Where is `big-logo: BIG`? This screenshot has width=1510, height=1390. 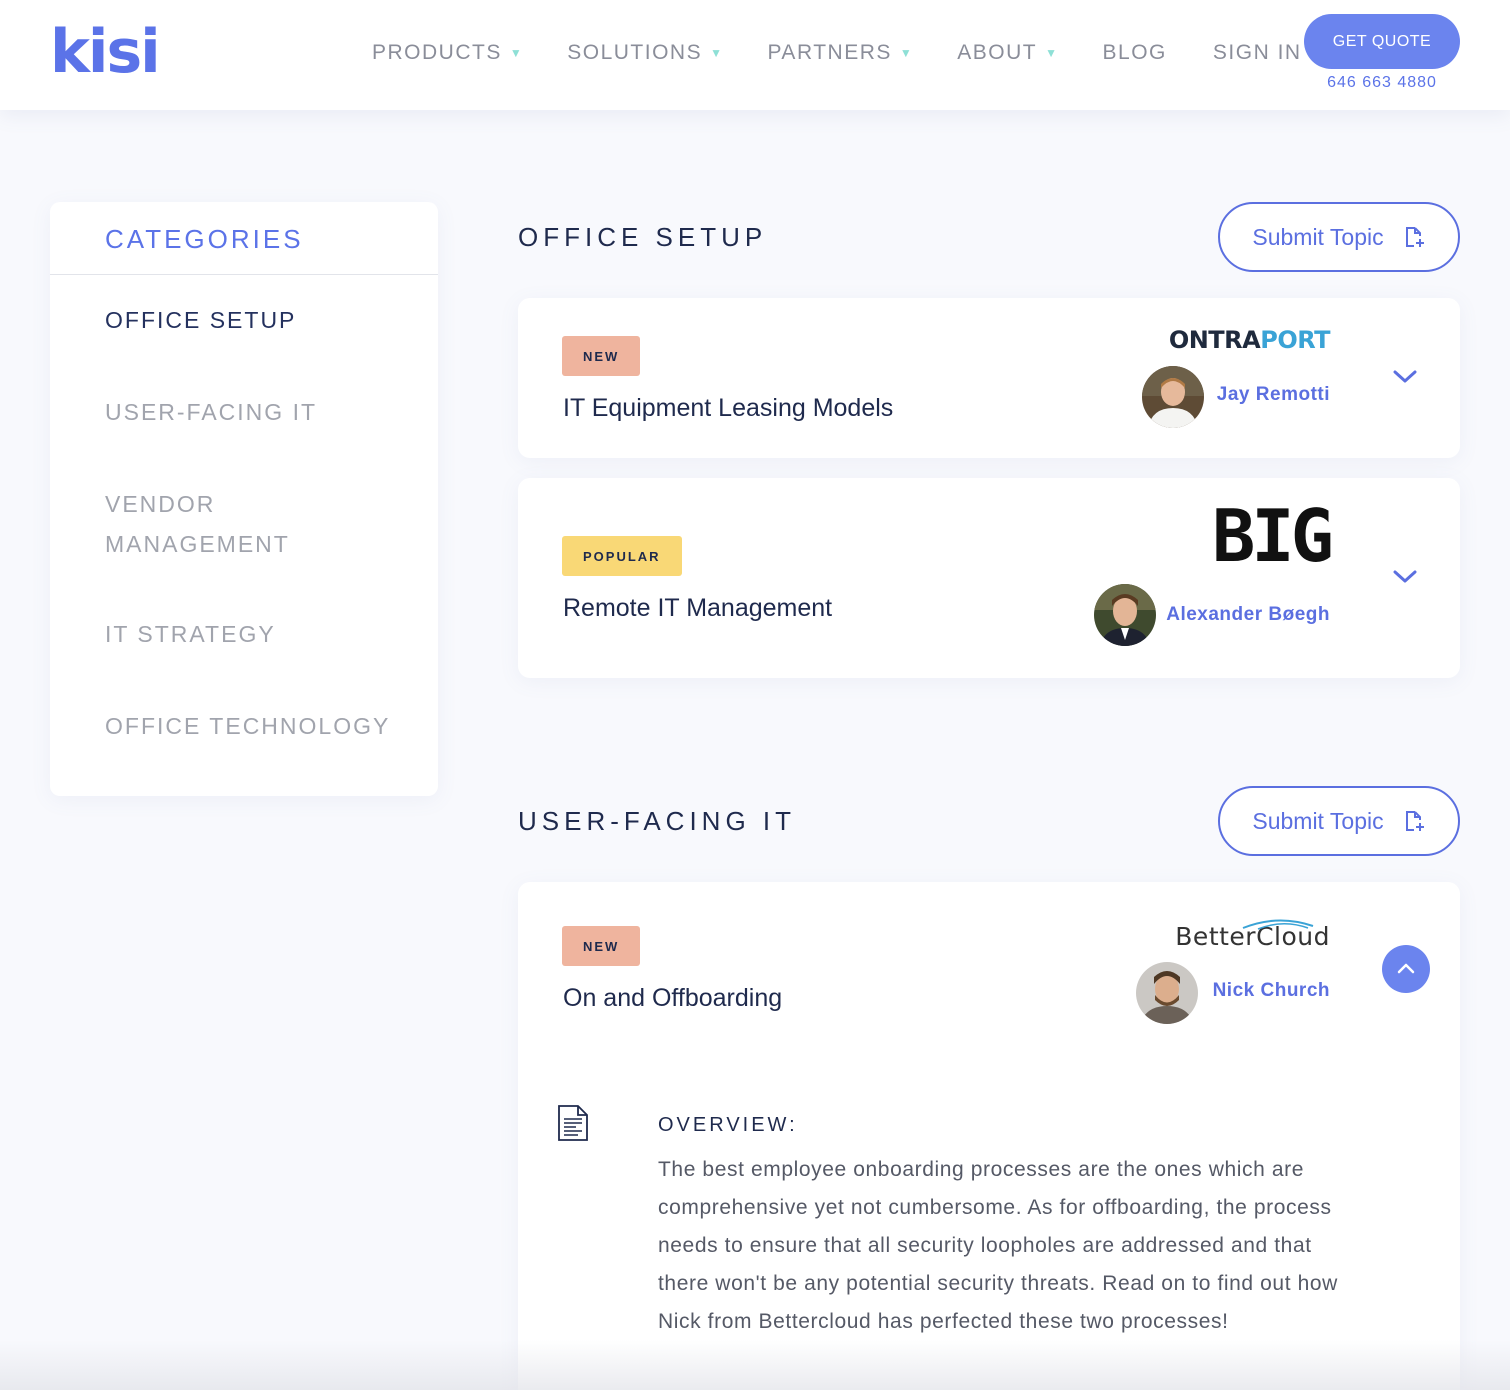 big-logo: BIG is located at coordinates (1272, 536).